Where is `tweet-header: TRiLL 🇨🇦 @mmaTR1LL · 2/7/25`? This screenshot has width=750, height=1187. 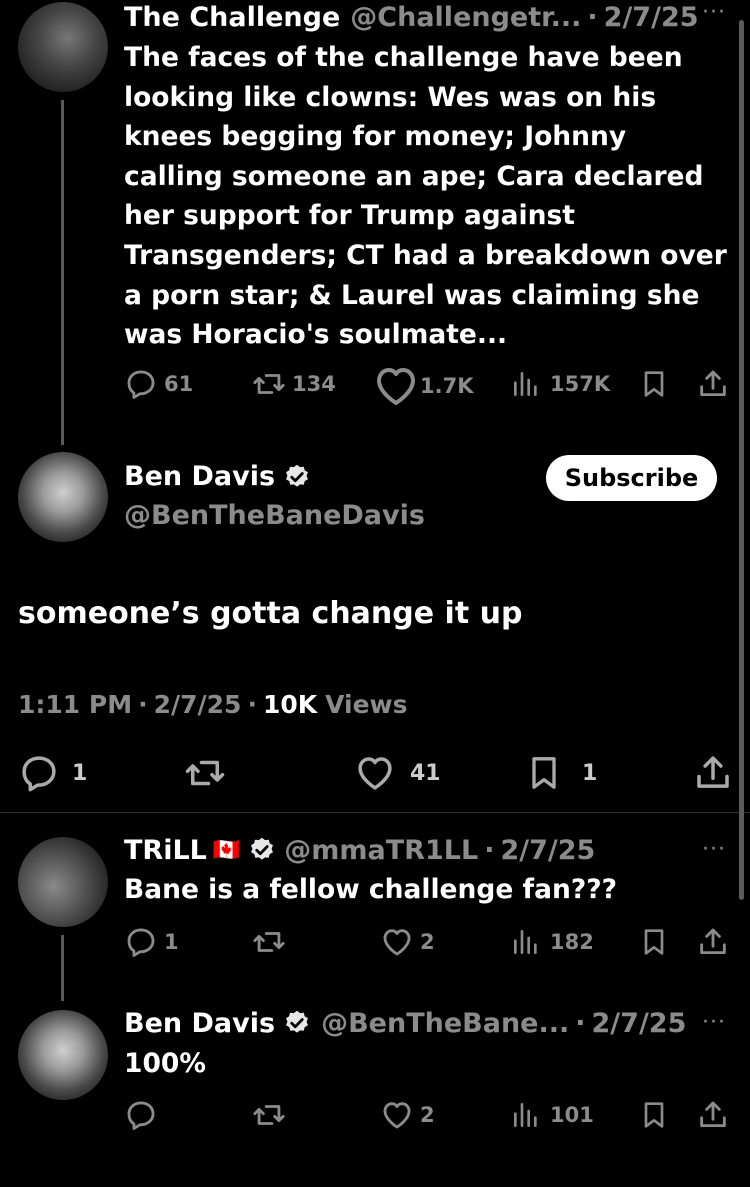 tweet-header: TRiLL 🇨🇦 @mmaTR1LL · 2/7/25 is located at coordinates (359, 850).